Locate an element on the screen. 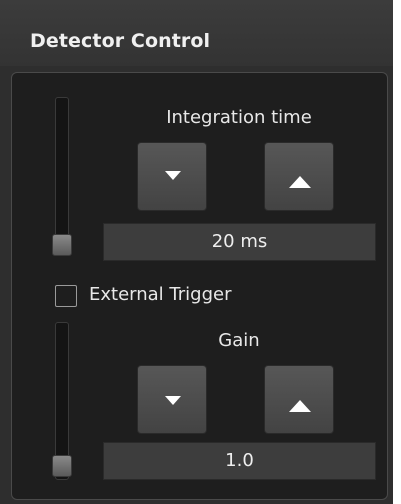  integration-time-slider-thumb is located at coordinates (62, 245).